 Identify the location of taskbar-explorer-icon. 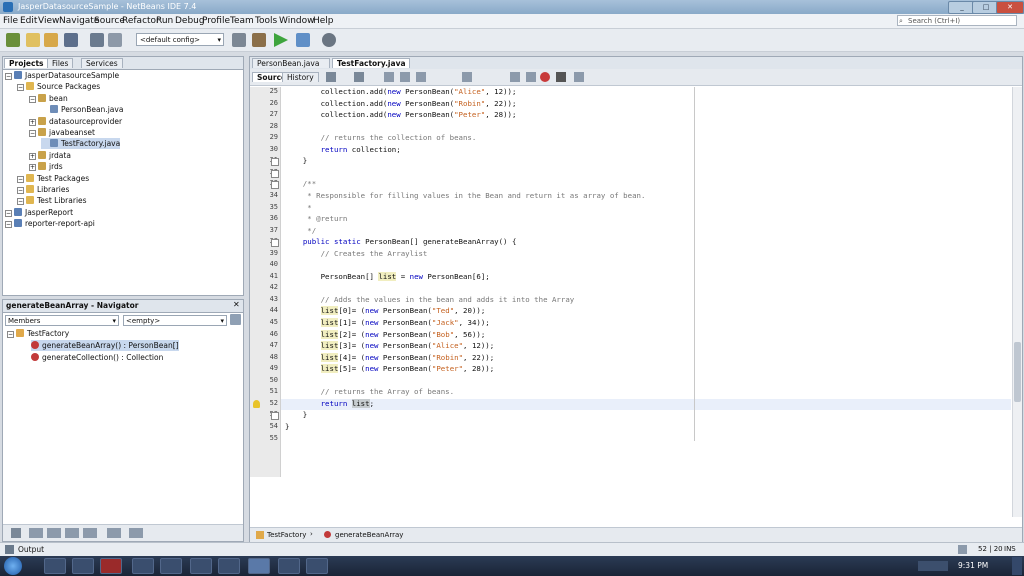
(55, 566).